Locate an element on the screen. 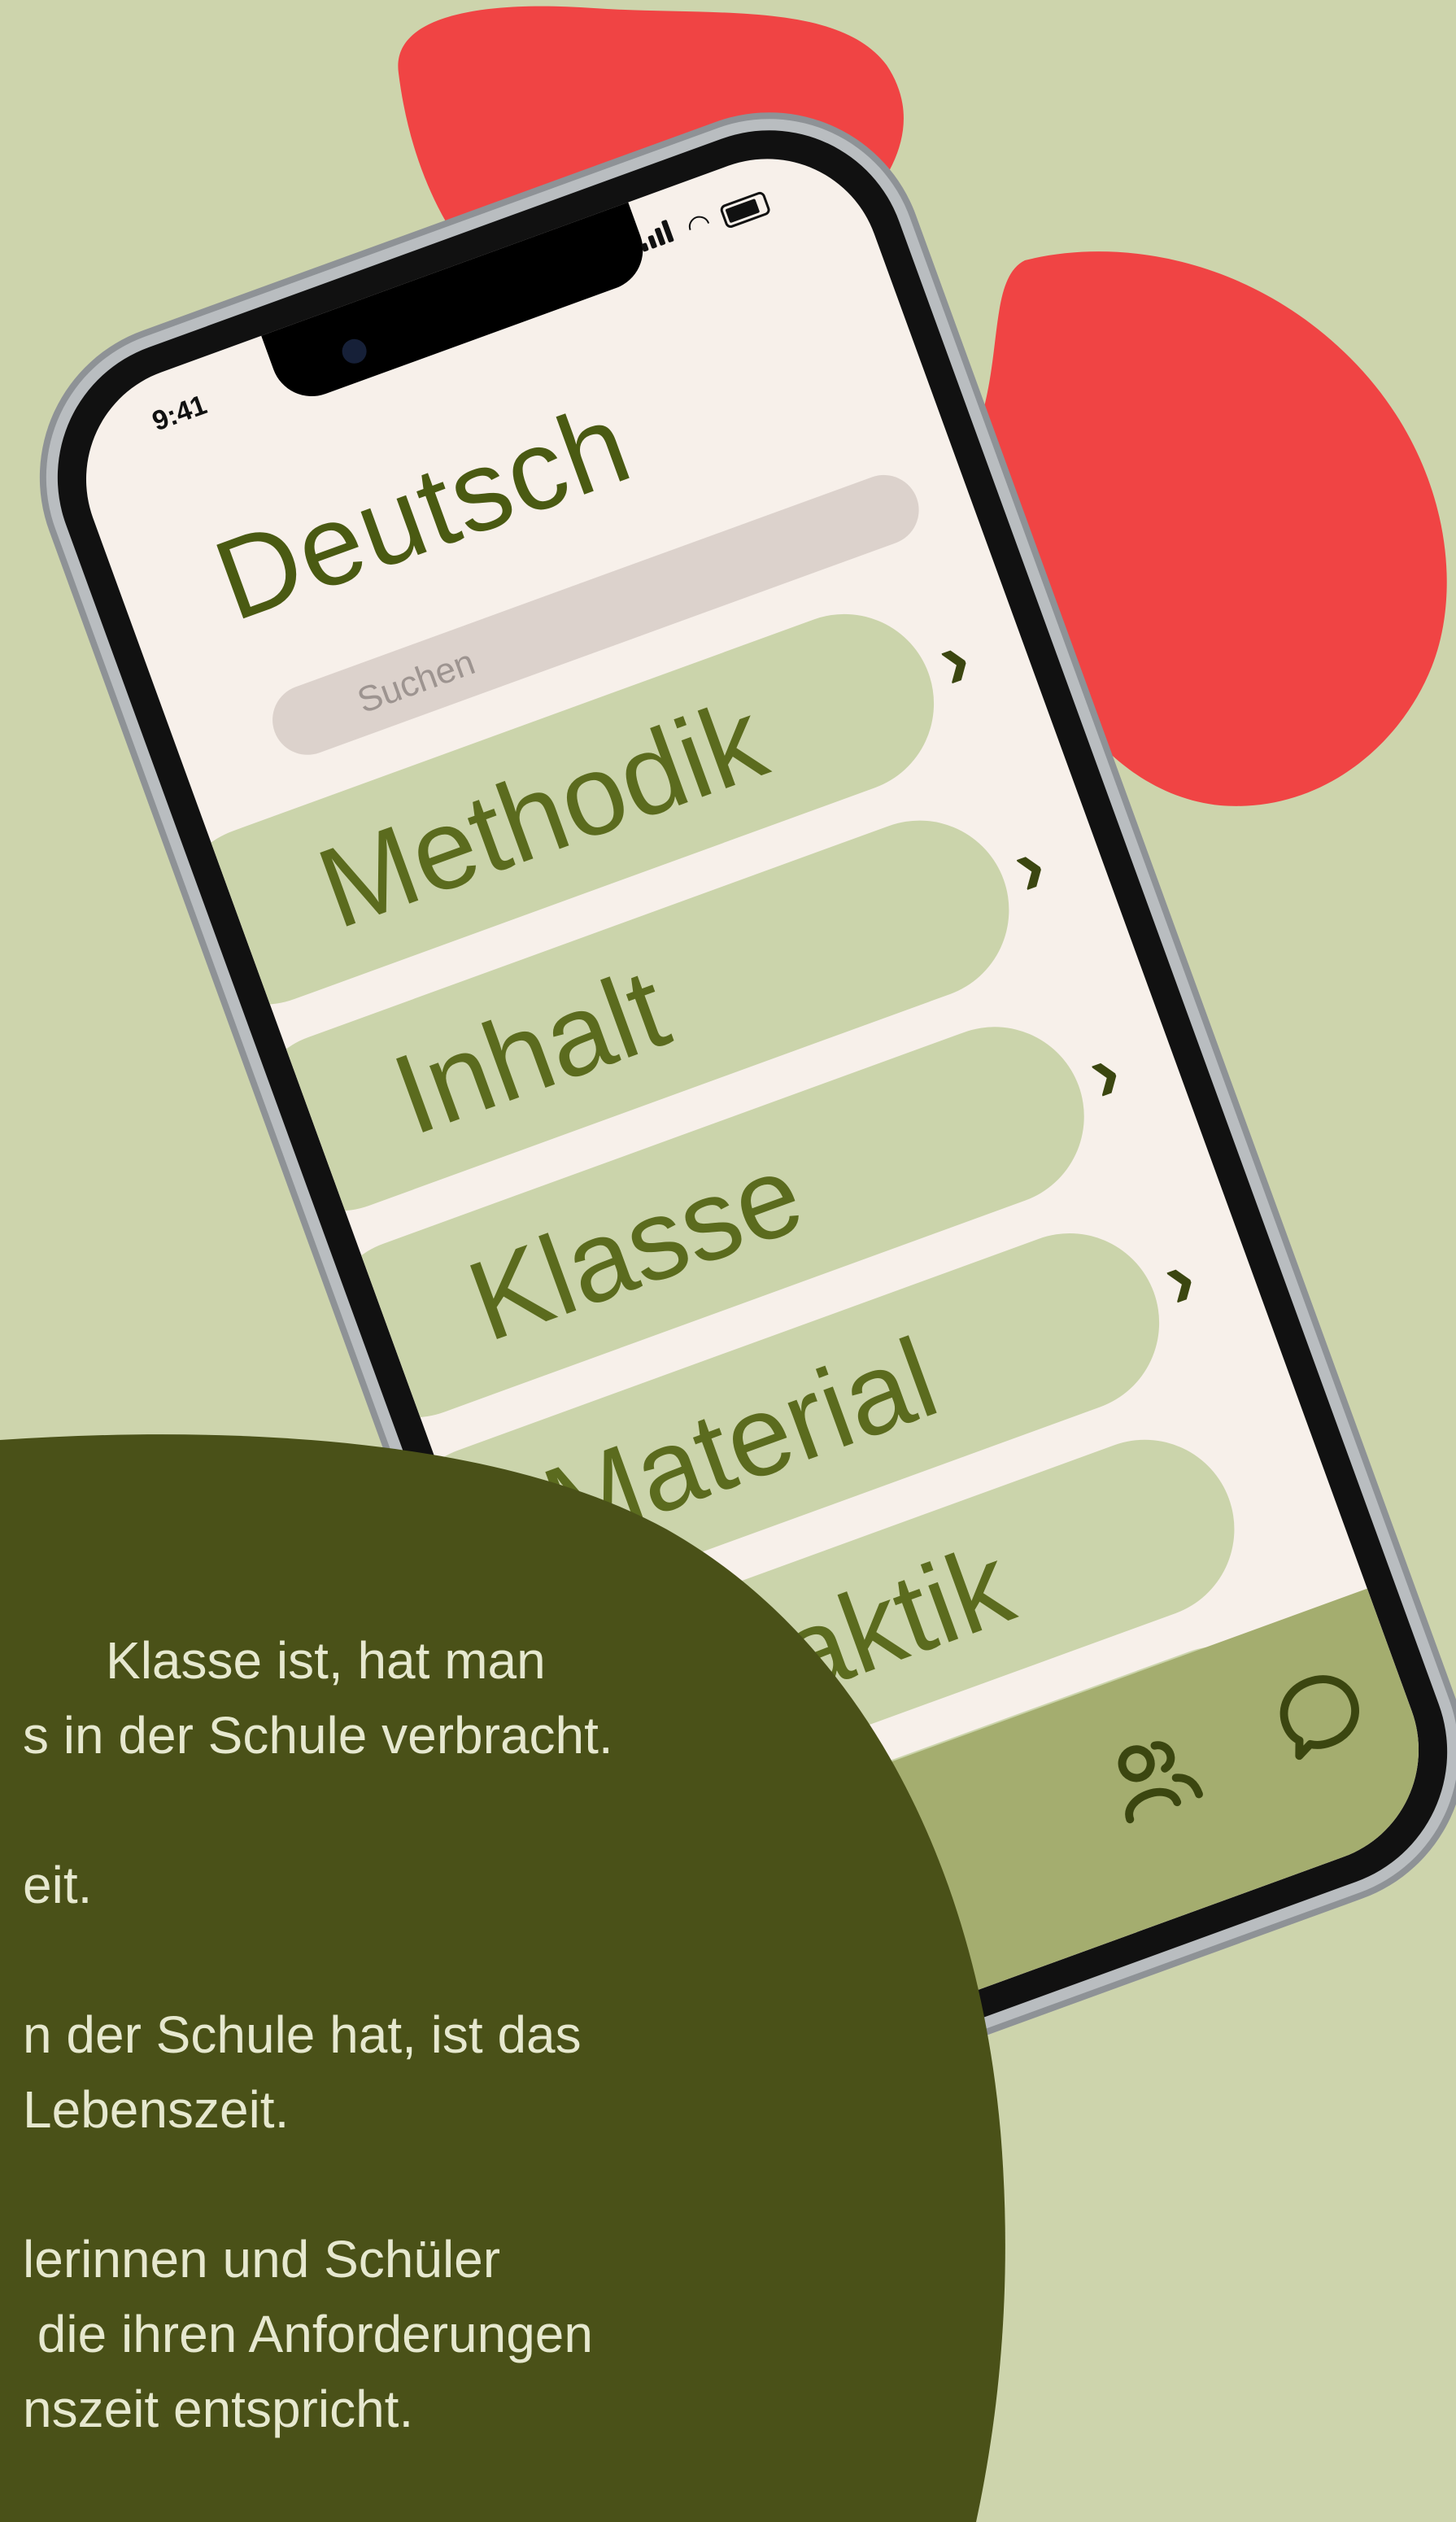  battery-icon is located at coordinates (745, 210).